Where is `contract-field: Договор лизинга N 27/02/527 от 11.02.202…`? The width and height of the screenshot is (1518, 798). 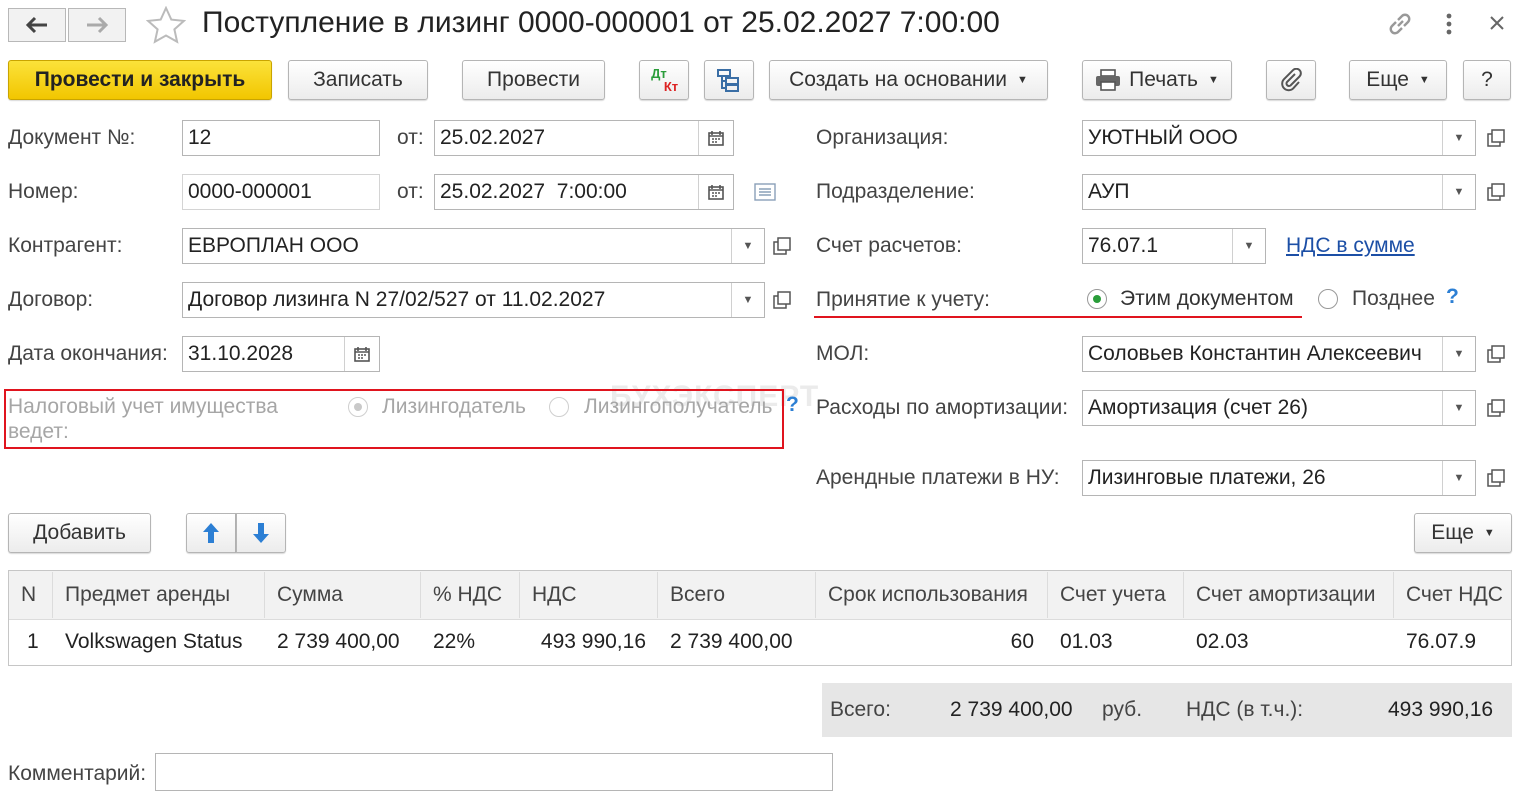 contract-field: Договор лизинга N 27/02/527 от 11.02.202… is located at coordinates (473, 300).